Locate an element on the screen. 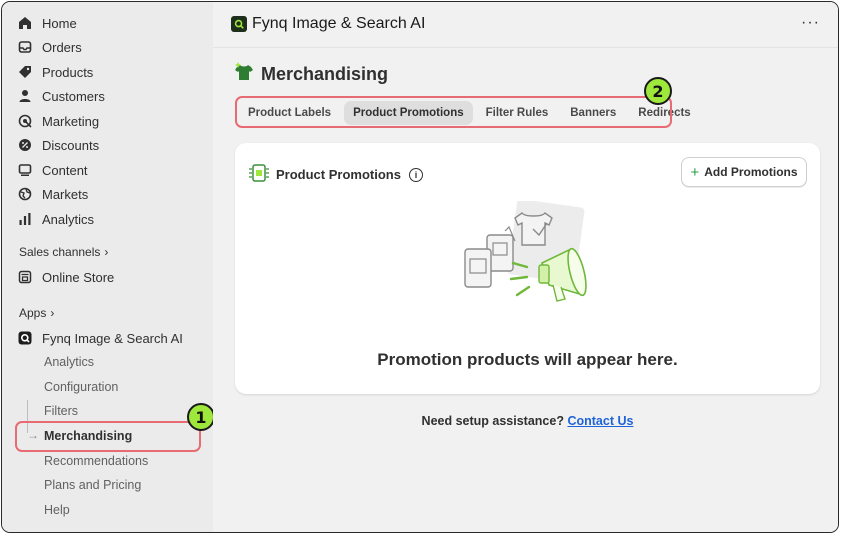 This screenshot has height=535, width=841. sidebar-item-products: Products is located at coordinates (110, 72).